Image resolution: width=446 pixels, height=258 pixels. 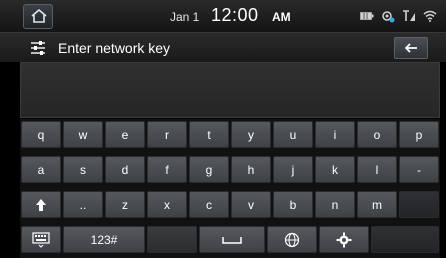 What do you see at coordinates (293, 169) in the screenshot?
I see `key-j: j` at bounding box center [293, 169].